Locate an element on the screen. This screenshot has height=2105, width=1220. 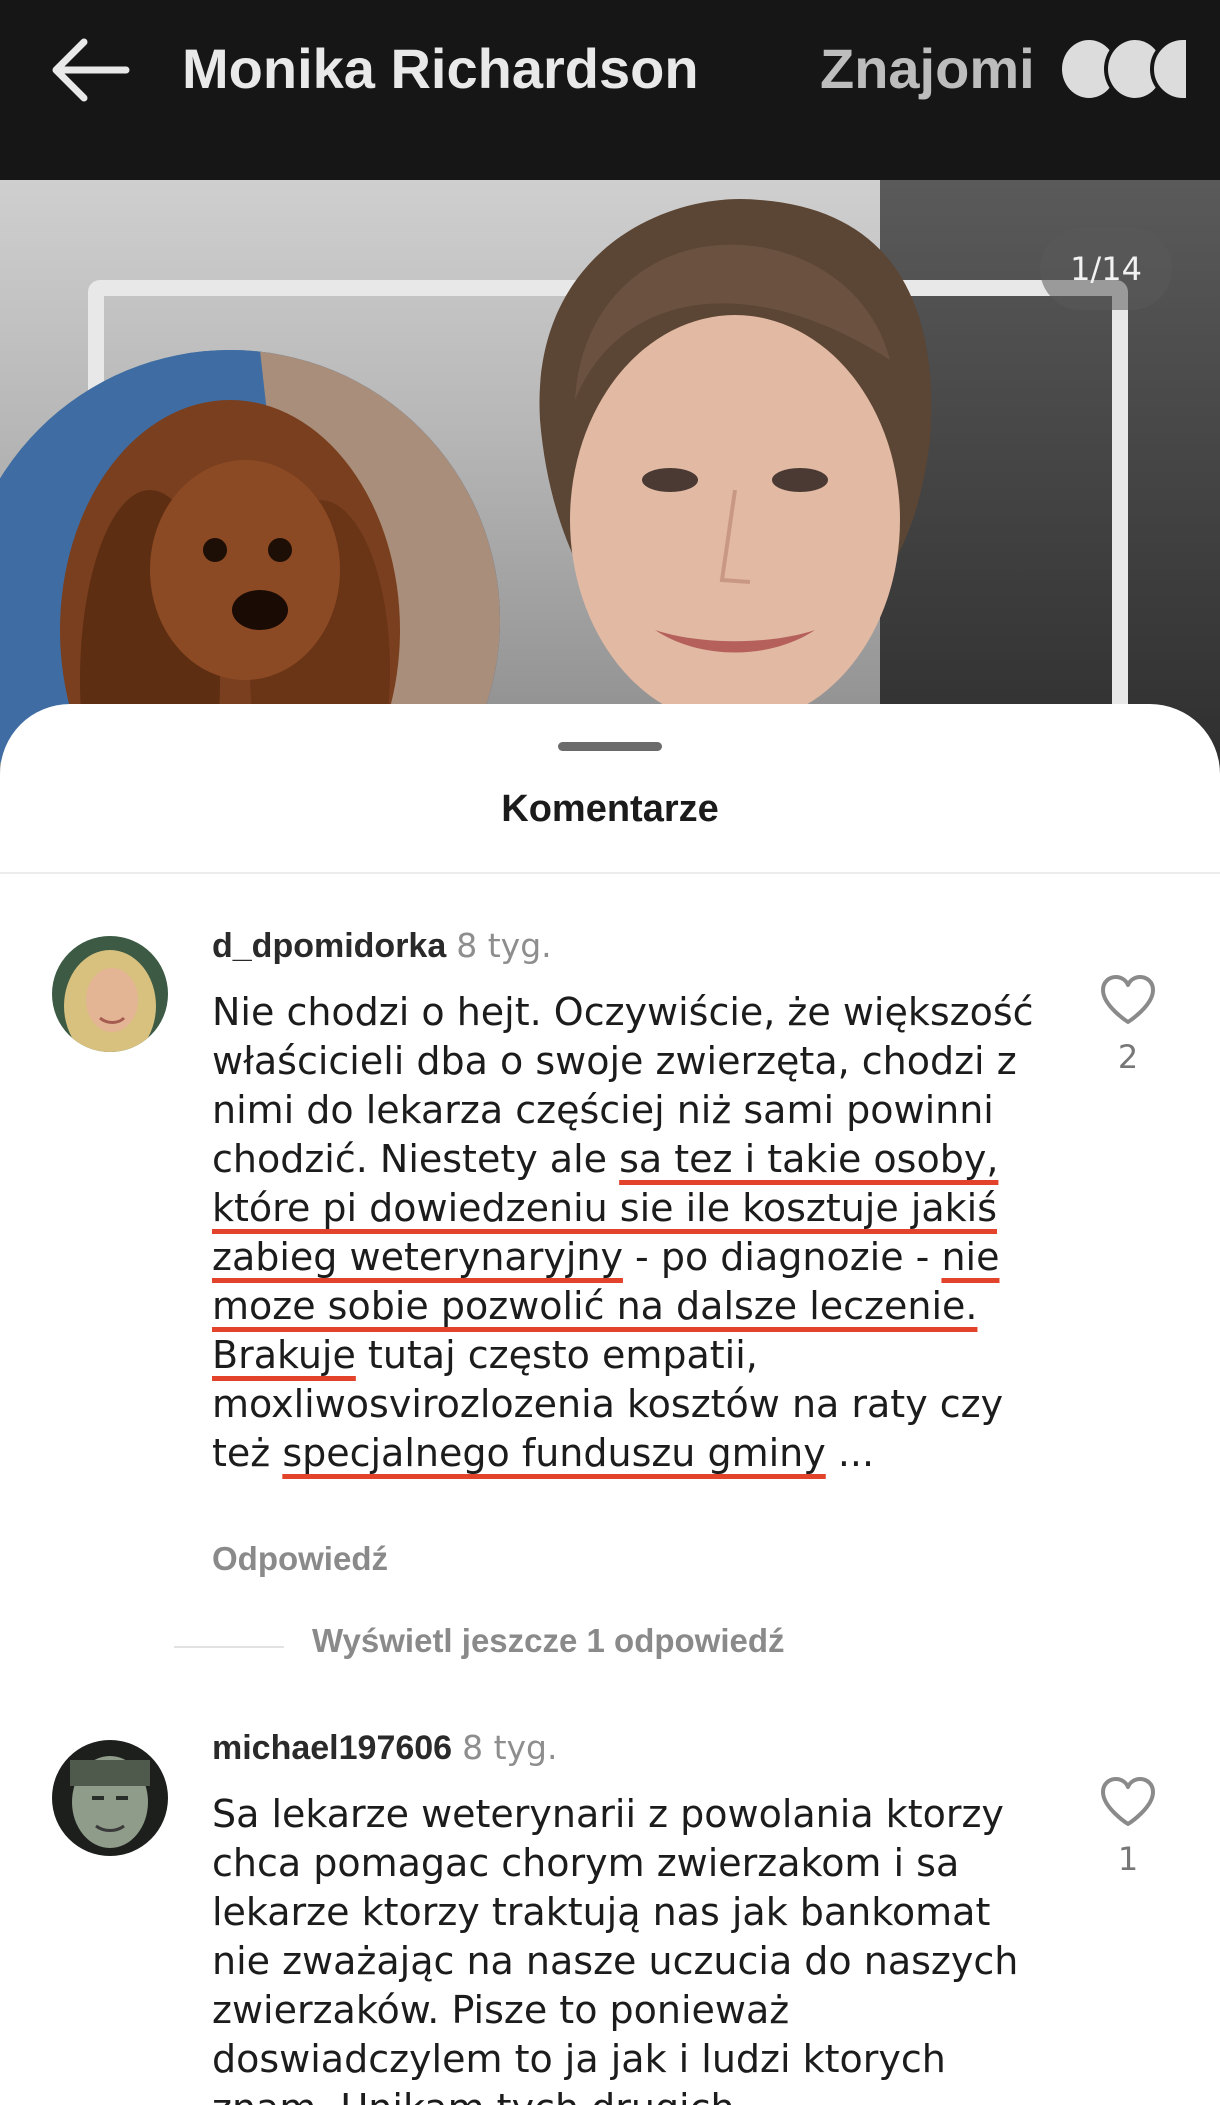
reply-button: Odpowiedź is located at coordinates (300, 1559).